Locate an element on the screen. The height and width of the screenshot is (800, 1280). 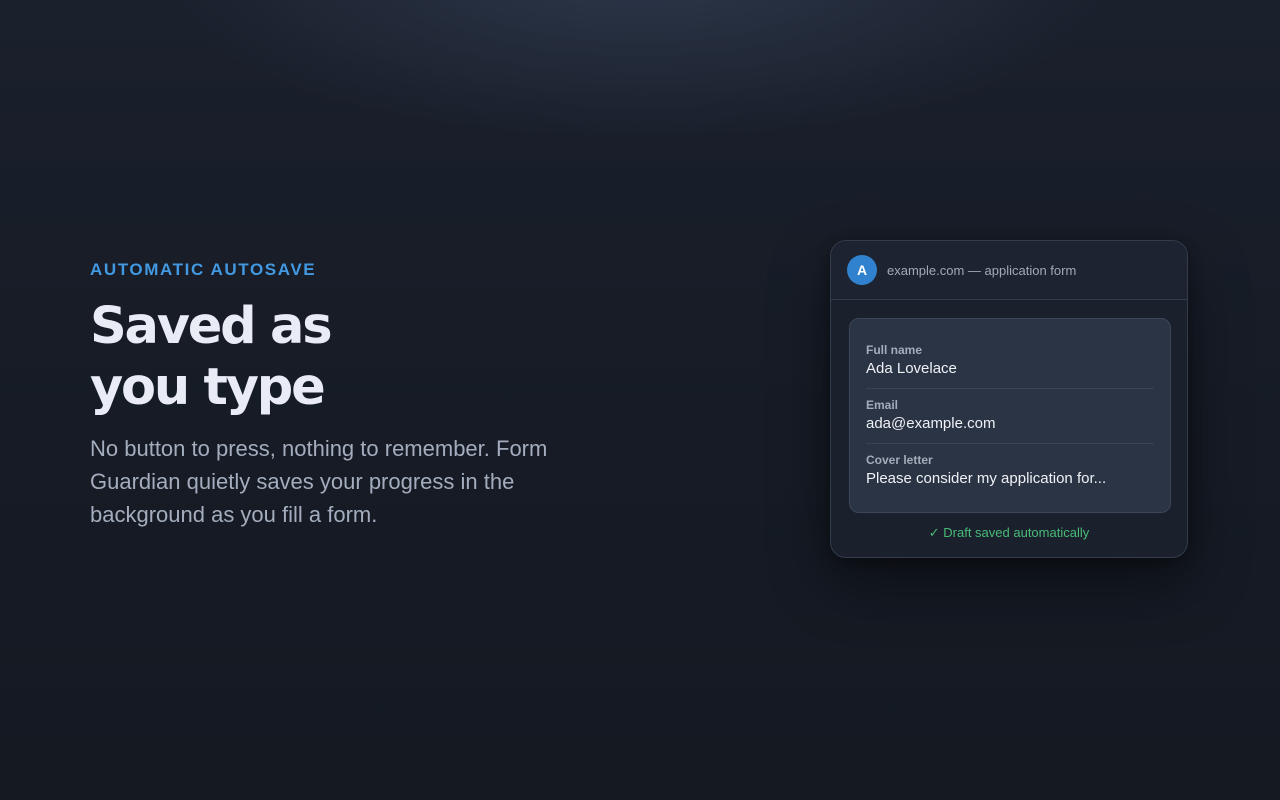
site-avatar: A is located at coordinates (862, 270).